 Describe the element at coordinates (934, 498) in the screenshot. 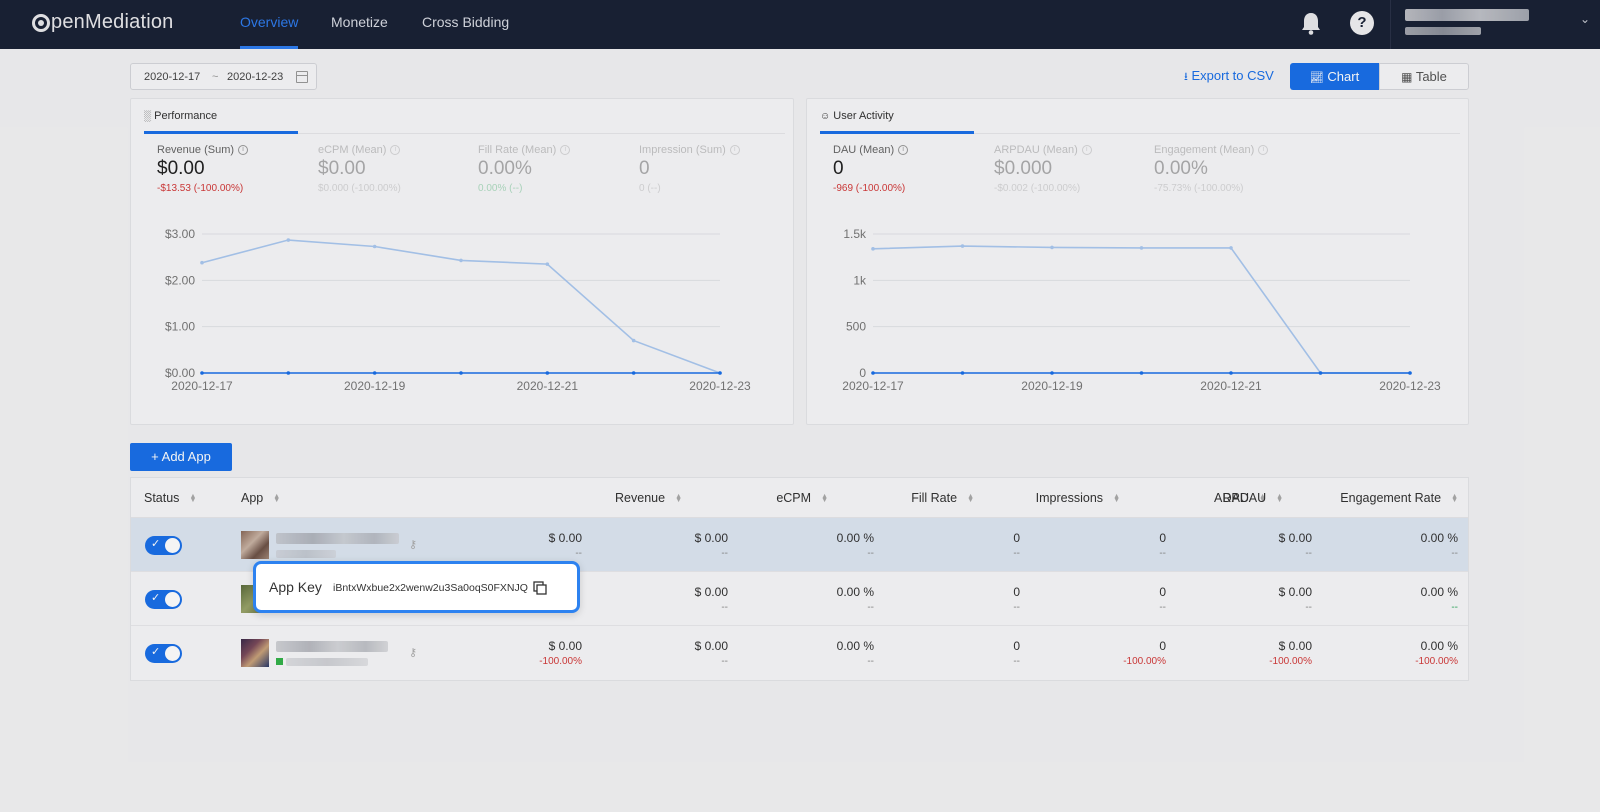

I see `column-label: Fill Rate` at that location.